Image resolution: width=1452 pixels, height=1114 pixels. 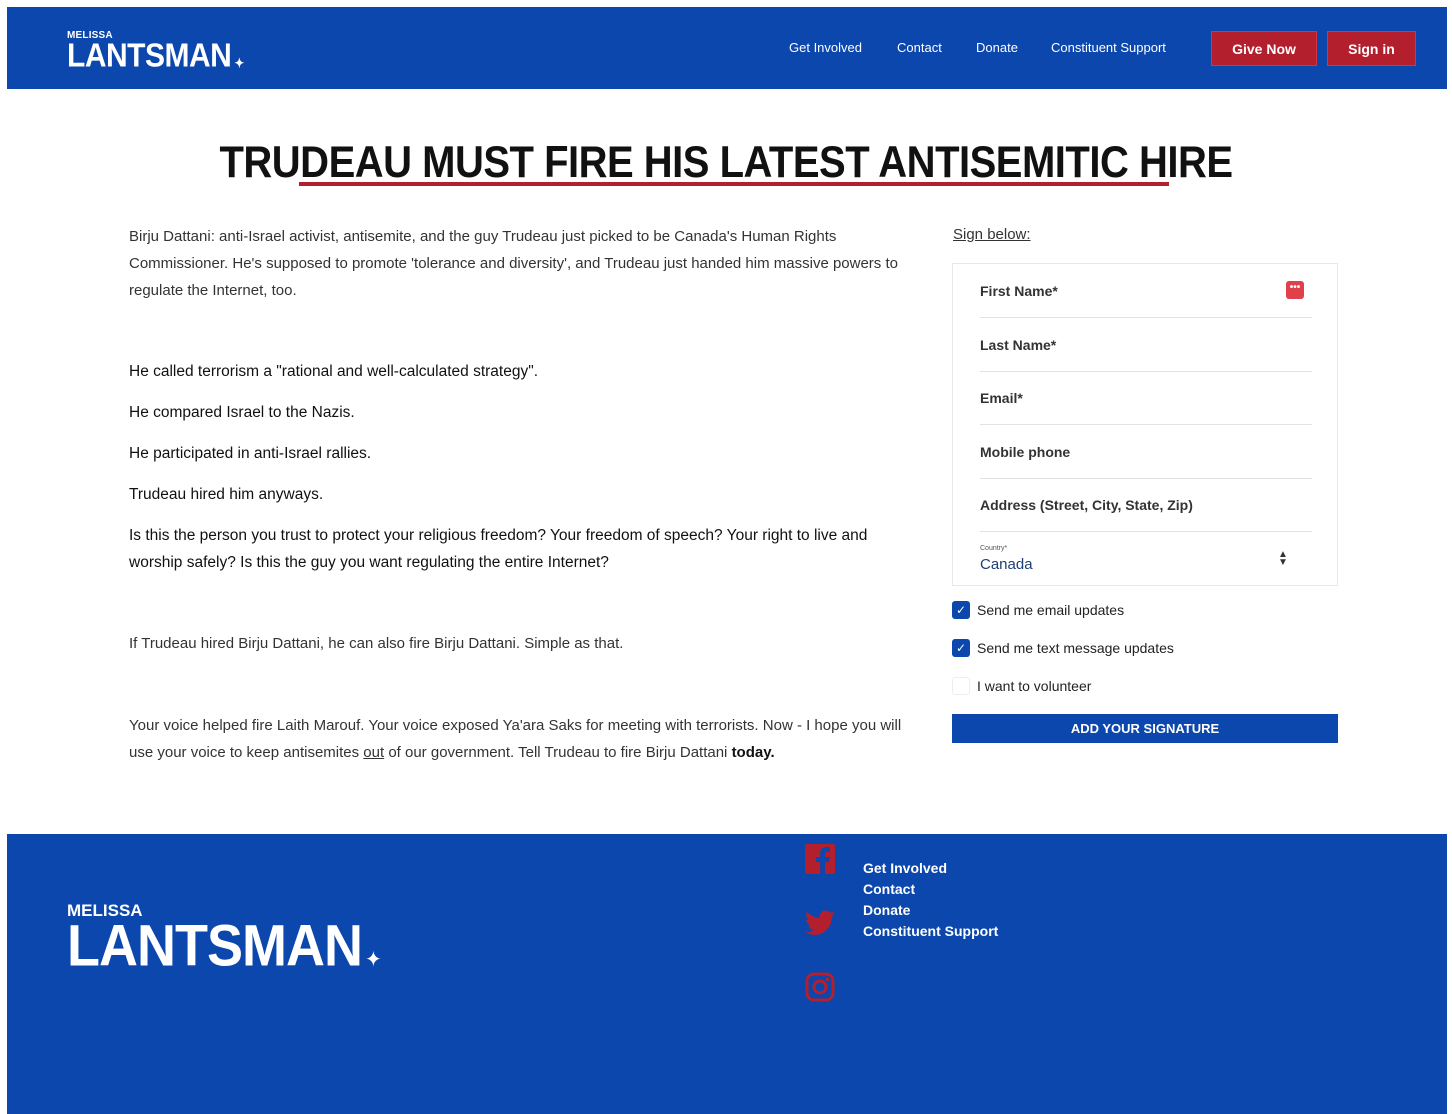 I want to click on volunteer-row: I want to volunteer, so click(x=1021, y=686).